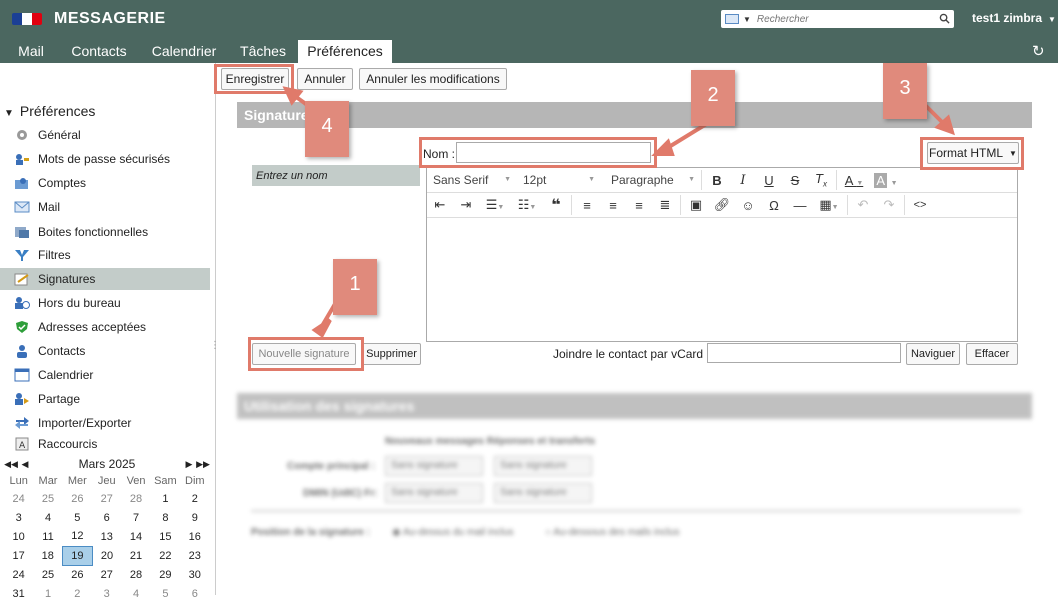 The image size is (1058, 603). What do you see at coordinates (713, 98) in the screenshot?
I see `callout-2: 2` at bounding box center [713, 98].